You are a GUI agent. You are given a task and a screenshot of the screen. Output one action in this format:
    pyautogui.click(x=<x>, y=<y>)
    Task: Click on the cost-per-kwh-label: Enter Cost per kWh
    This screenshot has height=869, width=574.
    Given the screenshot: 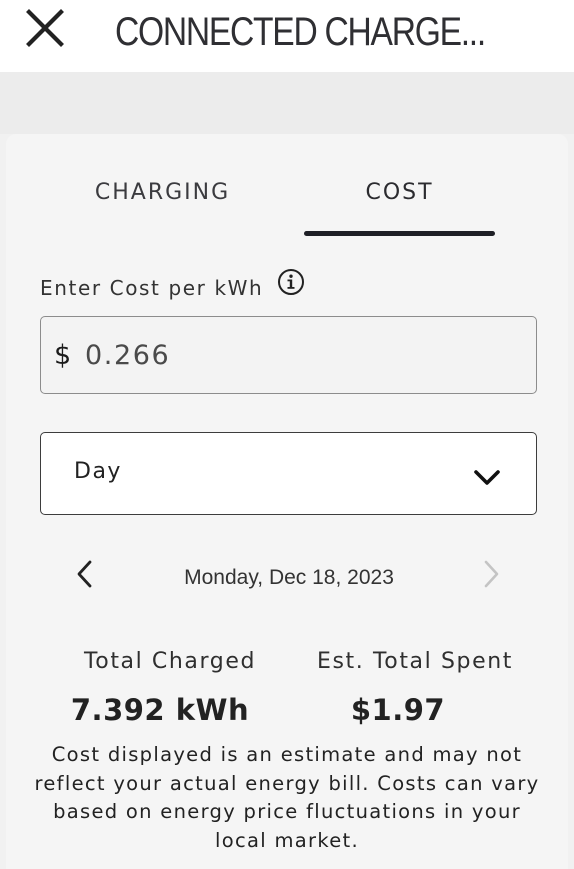 What is the action you would take?
    pyautogui.click(x=152, y=288)
    